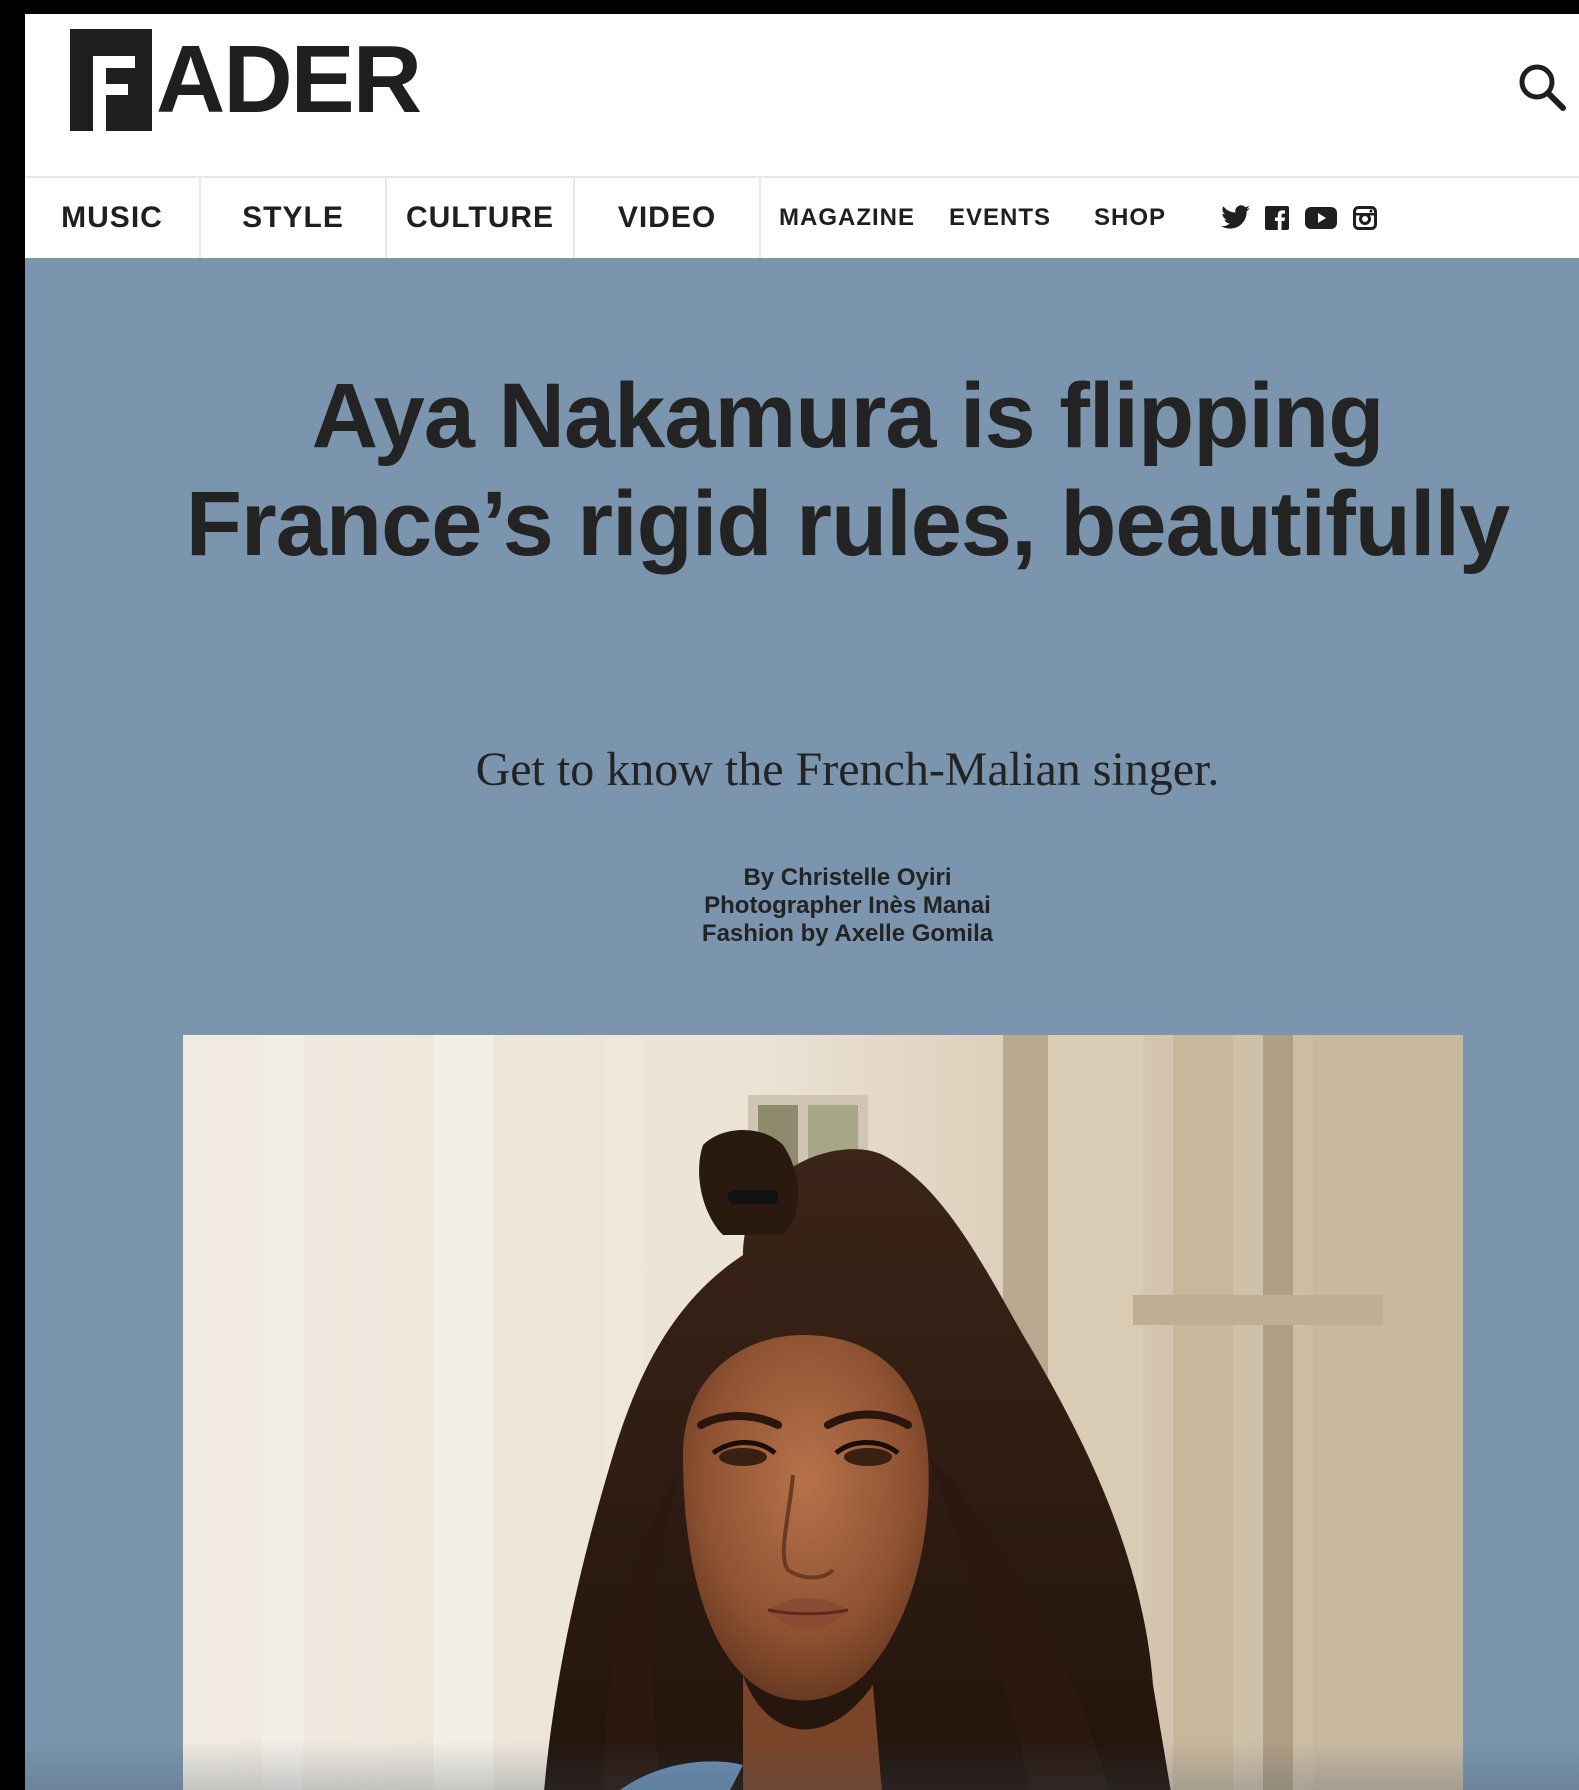 This screenshot has height=1790, width=1579. Describe the element at coordinates (847, 769) in the screenshot. I see `article-subtitle: Get to know the French-Malian singer.` at that location.